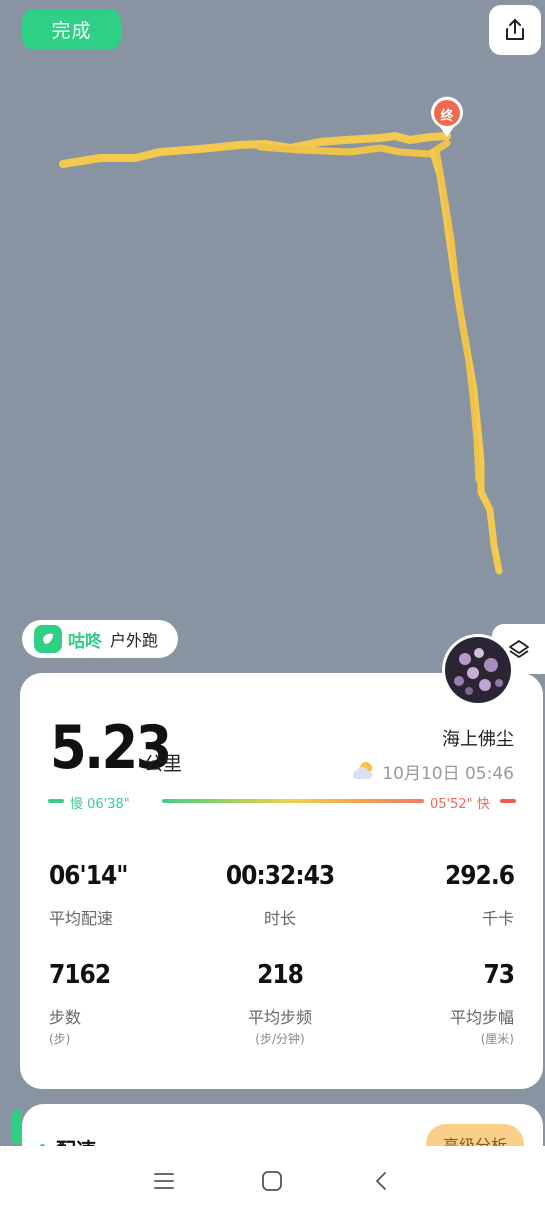 The height and width of the screenshot is (1215, 545). I want to click on share-icon, so click(515, 29).